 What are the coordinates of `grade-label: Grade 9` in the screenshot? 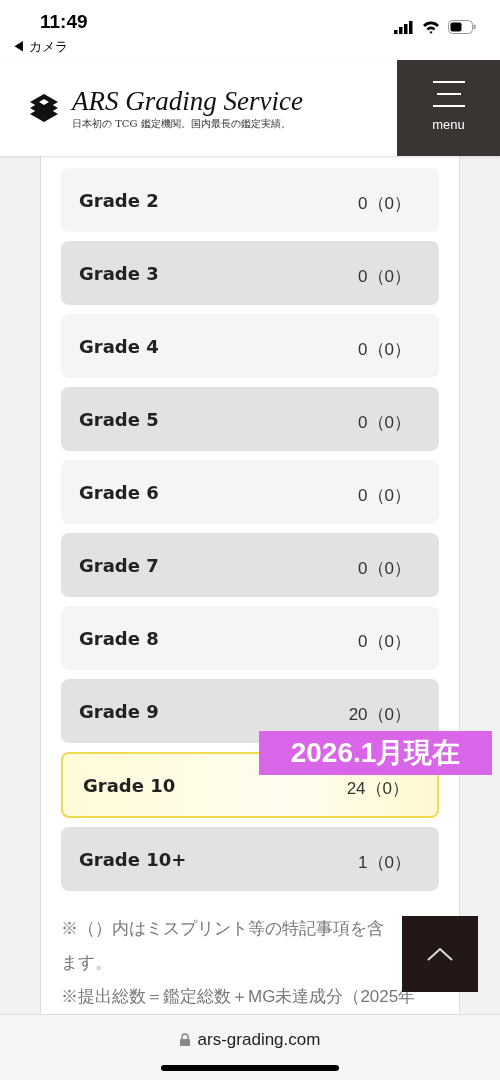 It's located at (119, 711).